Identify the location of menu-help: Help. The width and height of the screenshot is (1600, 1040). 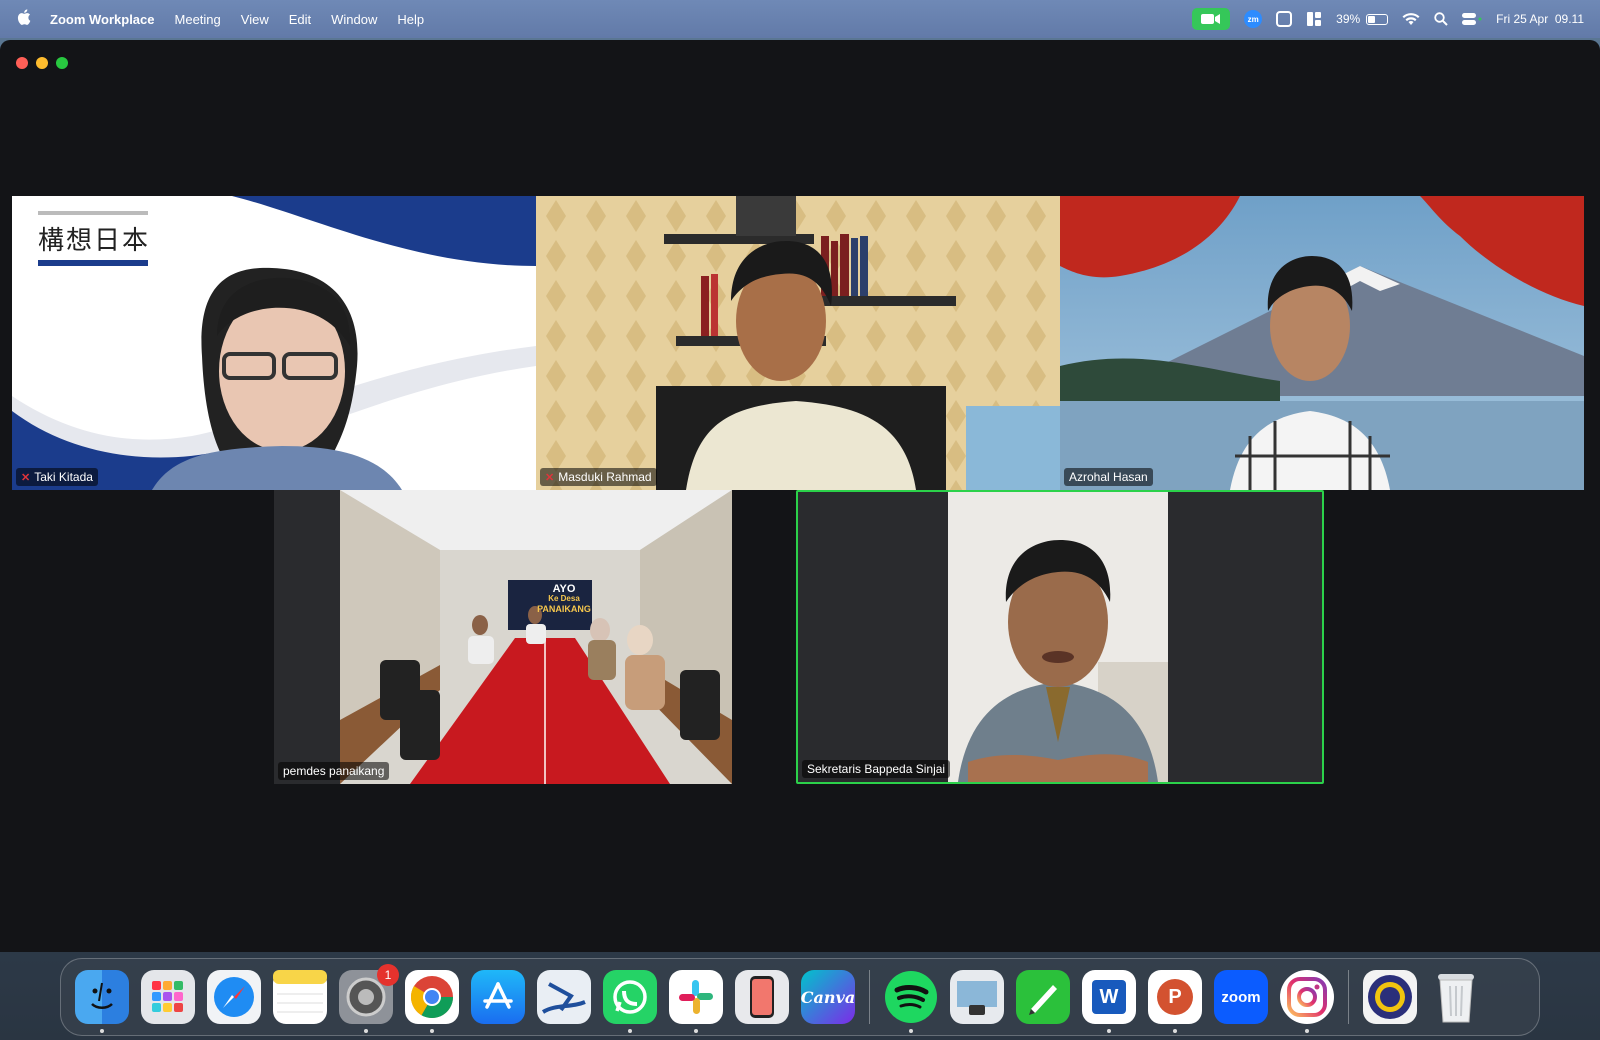
(410, 19).